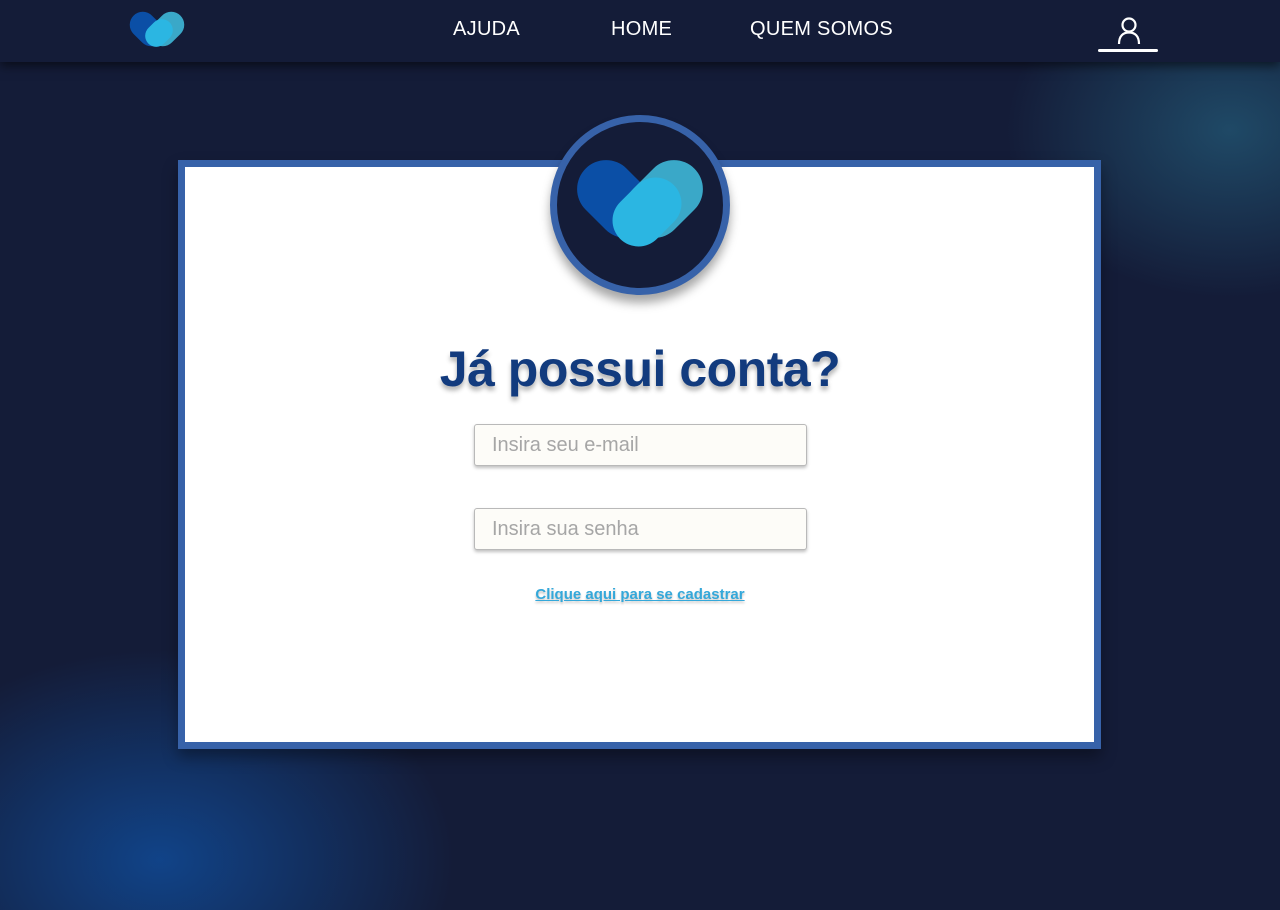 This screenshot has height=910, width=1280. What do you see at coordinates (640, 594) in the screenshot?
I see `signup-link: Clique aqui para se cadastrar` at bounding box center [640, 594].